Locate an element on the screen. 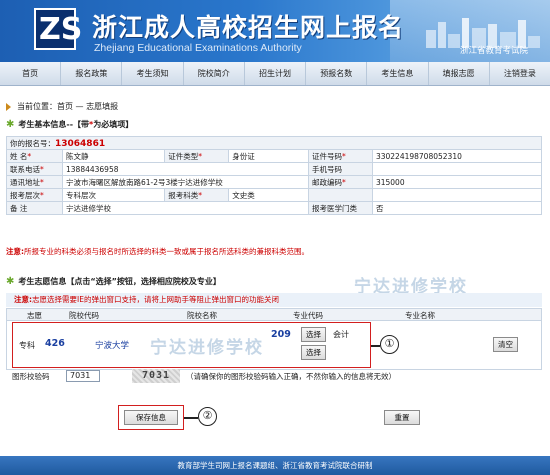 This screenshot has height=475, width=550. col-header-choice: 志愿 is located at coordinates (34, 315).